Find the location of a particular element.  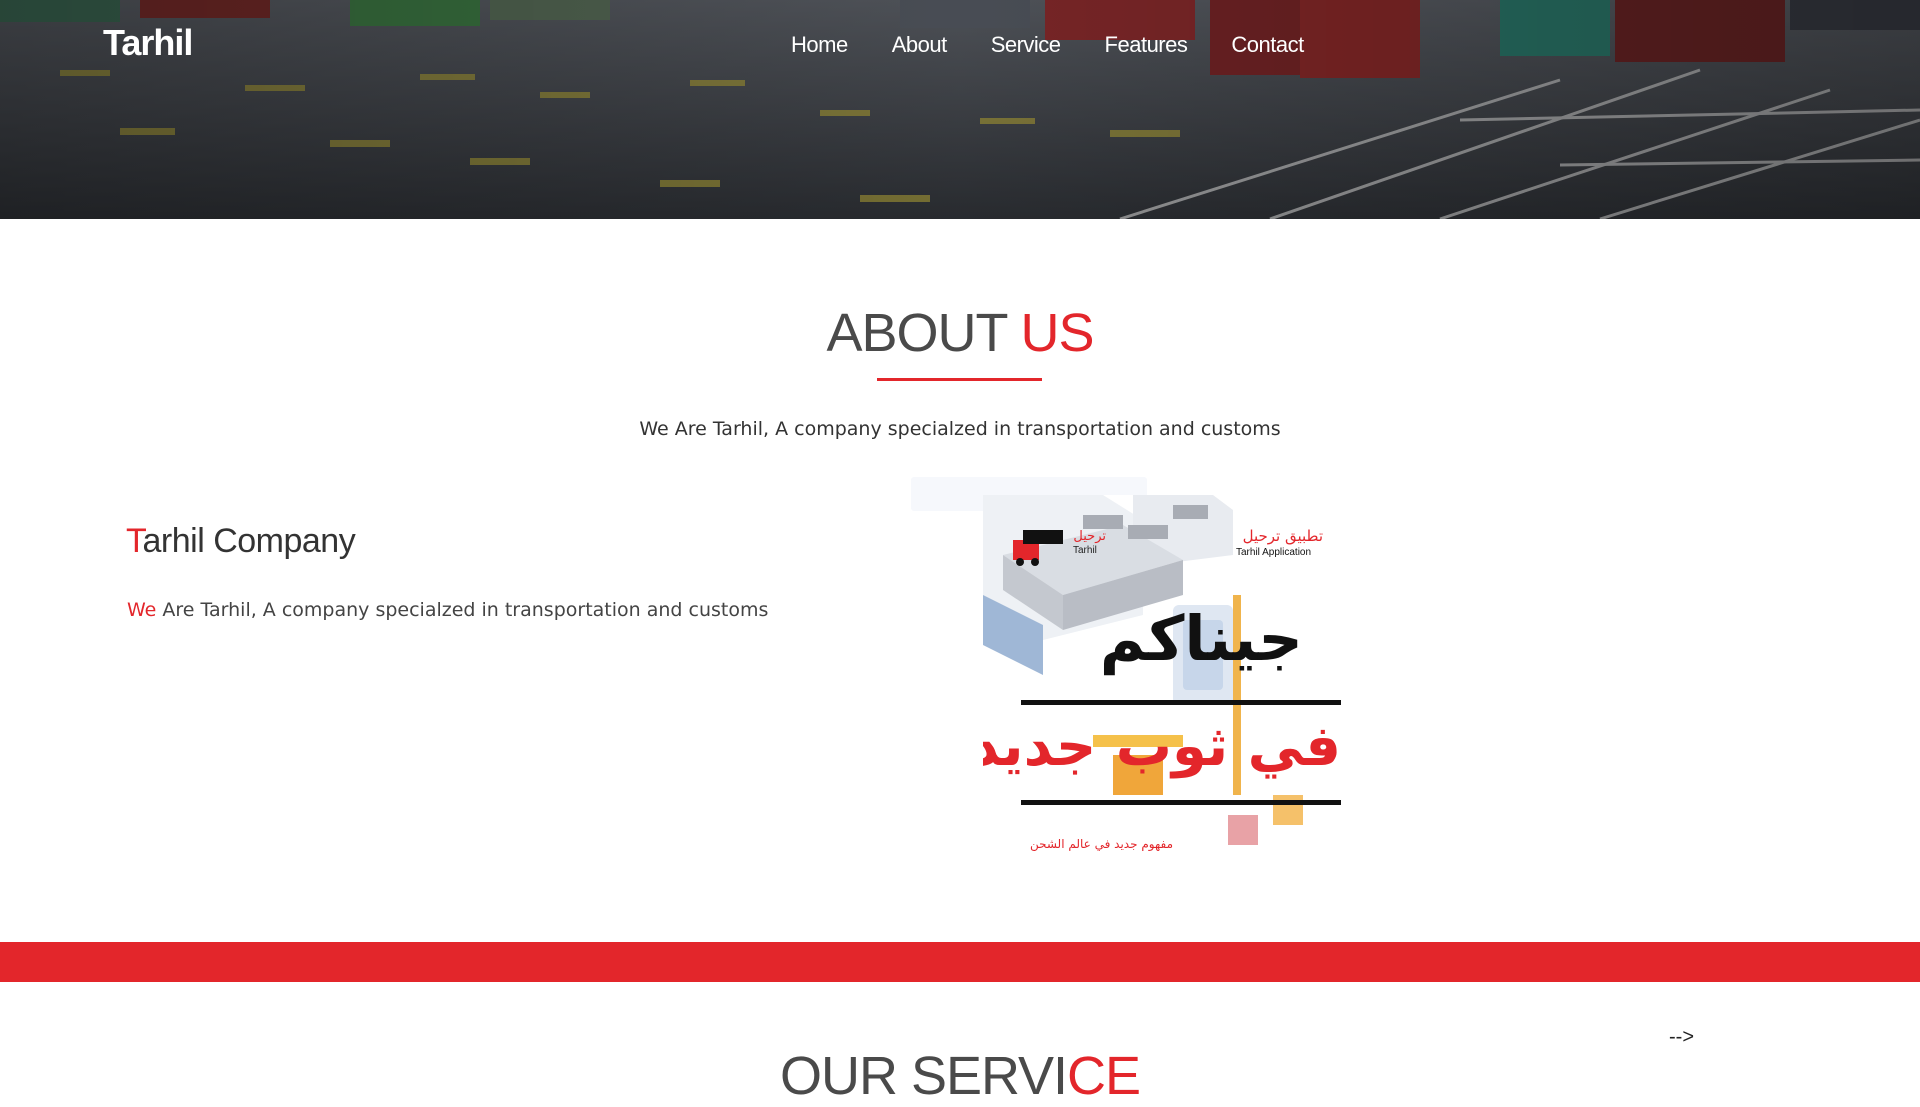

company-title-first-letter: T is located at coordinates (134, 541).